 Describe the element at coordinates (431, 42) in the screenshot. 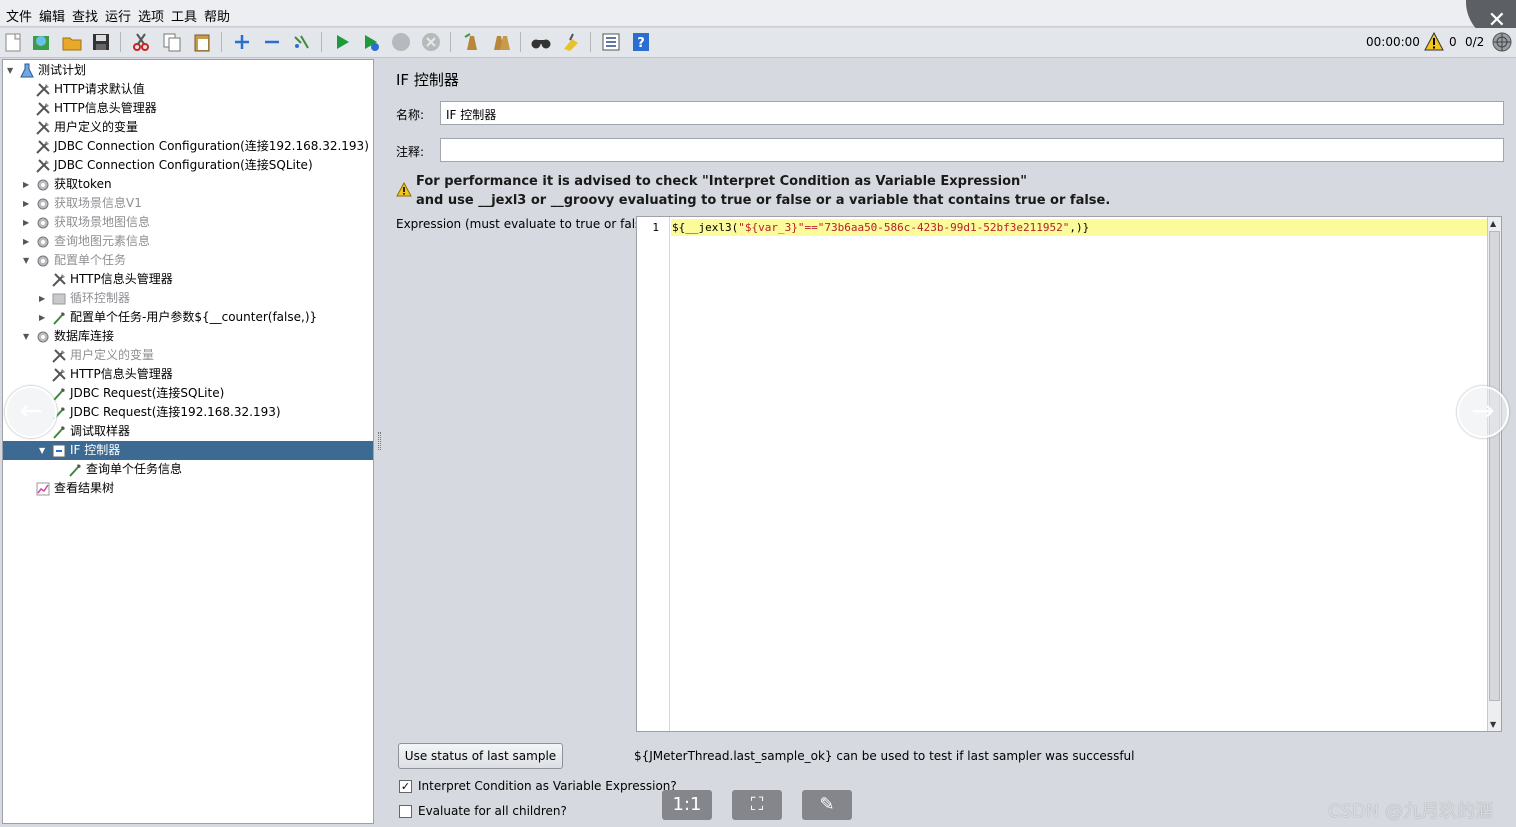

I see `shutdown-icon` at that location.